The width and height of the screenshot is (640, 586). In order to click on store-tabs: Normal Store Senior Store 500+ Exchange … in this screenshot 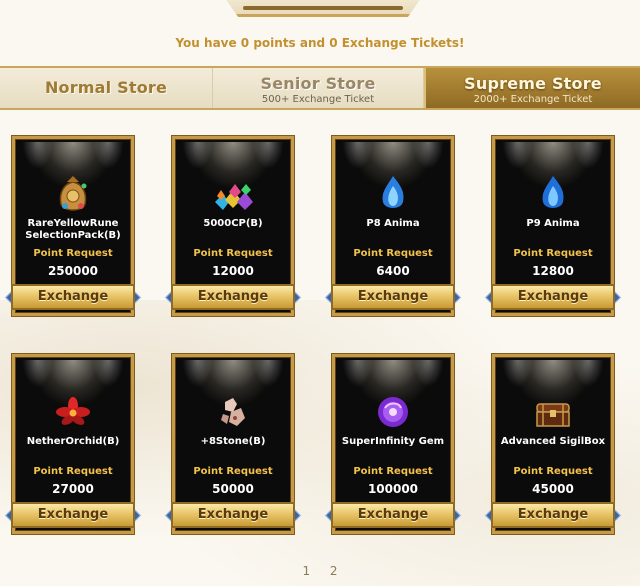, I will do `click(320, 88)`.